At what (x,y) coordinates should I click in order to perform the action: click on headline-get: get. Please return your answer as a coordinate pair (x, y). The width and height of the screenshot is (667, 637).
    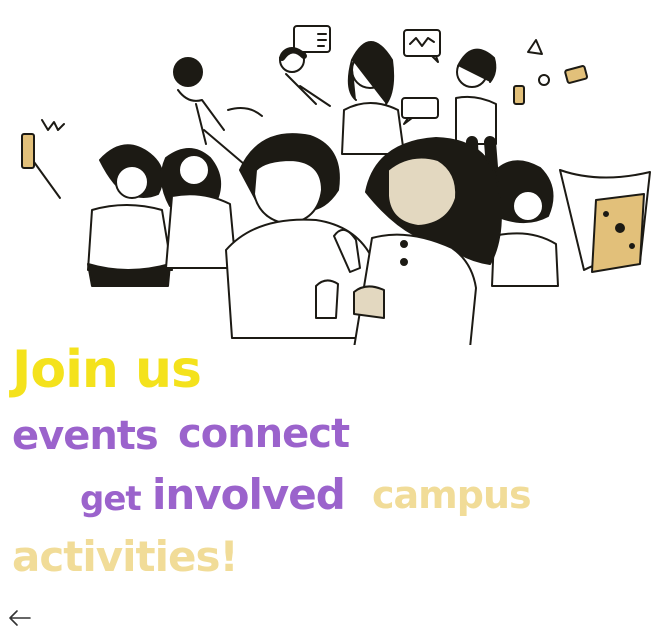
    Looking at the image, I should click on (111, 499).